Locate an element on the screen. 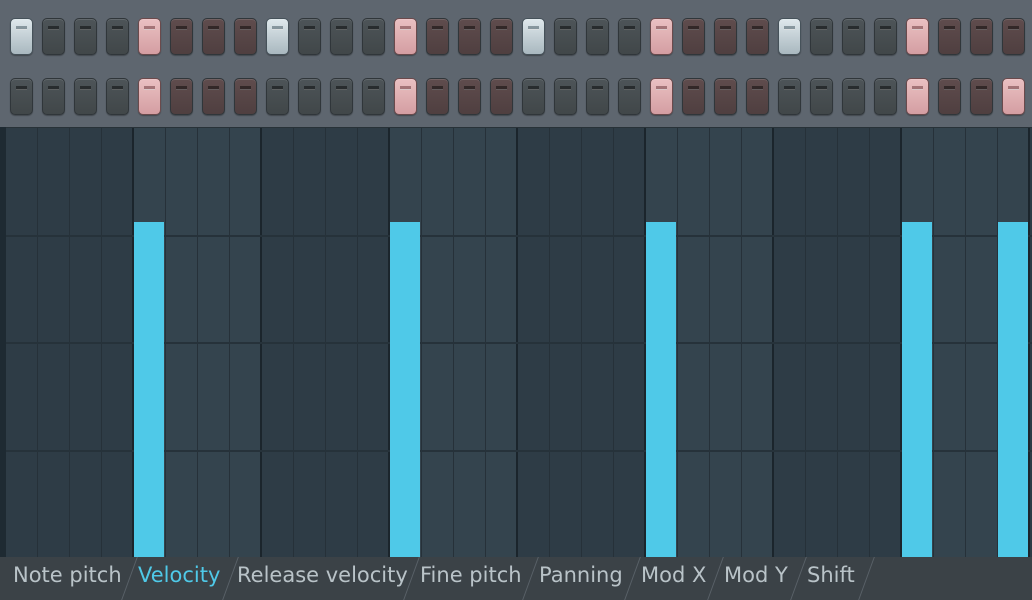  tab-panning: Panning is located at coordinates (581, 575).